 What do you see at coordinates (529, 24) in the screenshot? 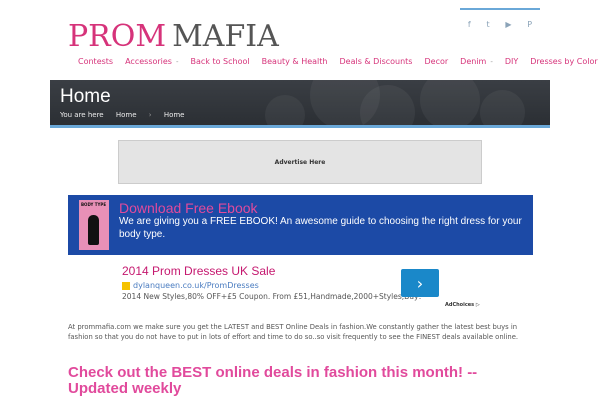
I see `pinterest-icon: P` at bounding box center [529, 24].